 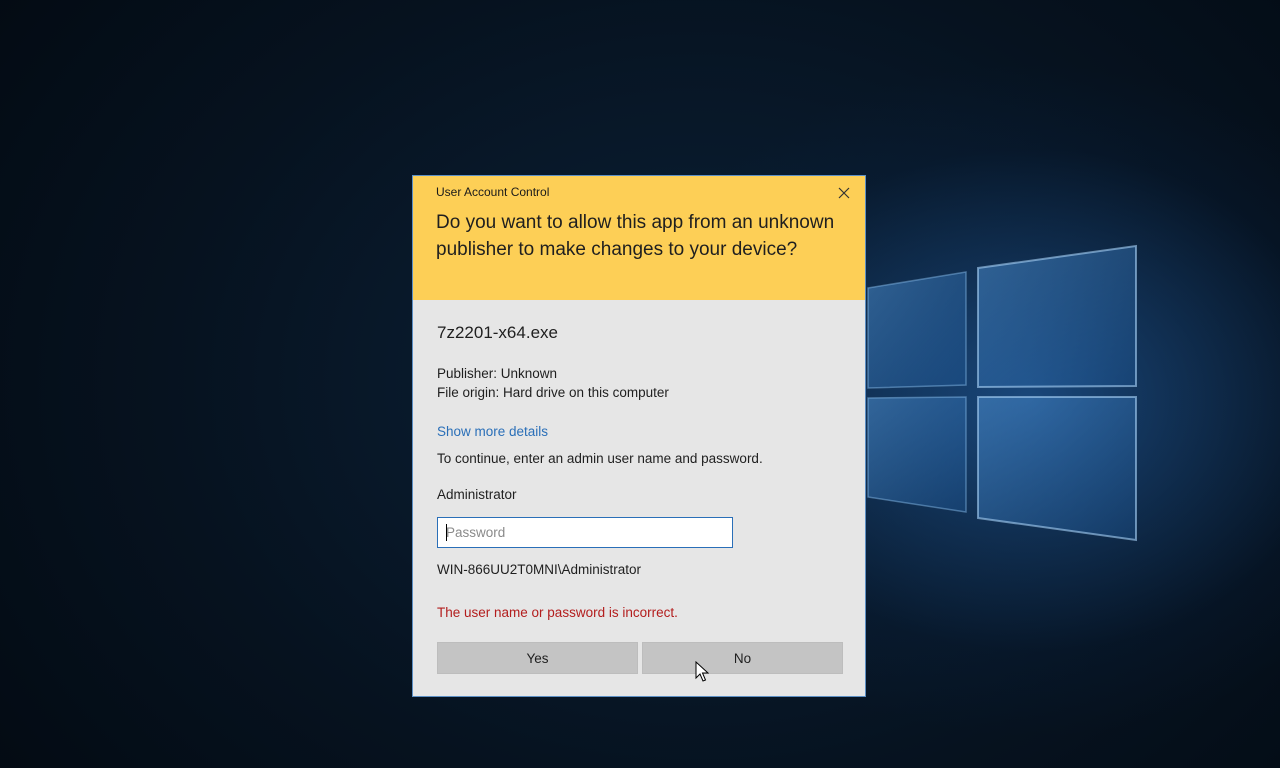 I want to click on publisher-info: Publisher: Unknown, so click(x=497, y=373).